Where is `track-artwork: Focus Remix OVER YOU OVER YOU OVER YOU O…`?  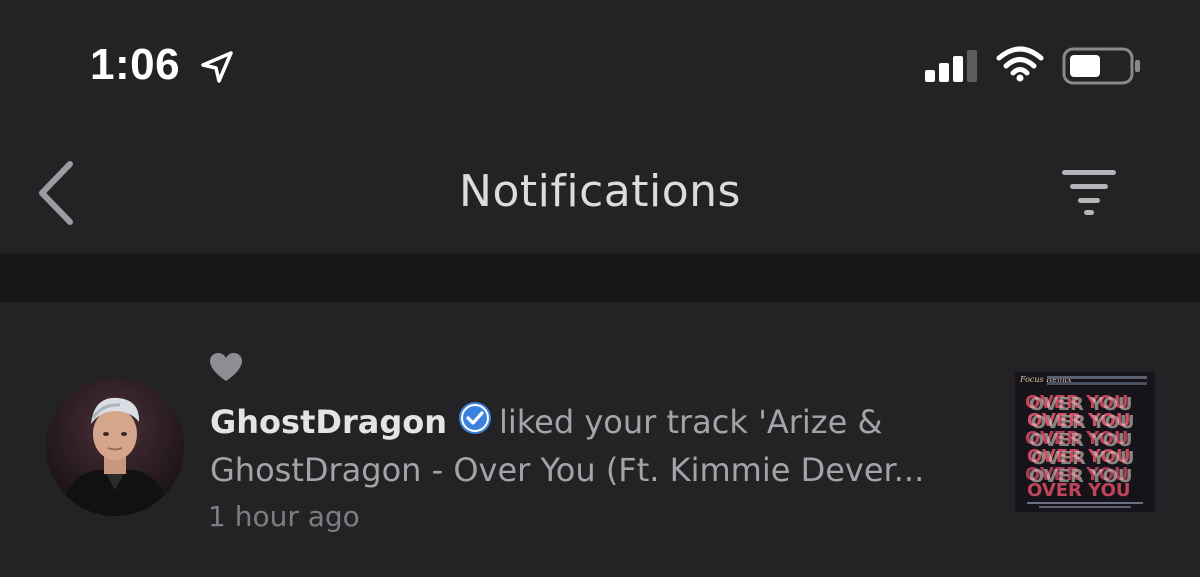 track-artwork: Focus Remix OVER YOU OVER YOU OVER YOU O… is located at coordinates (1085, 442).